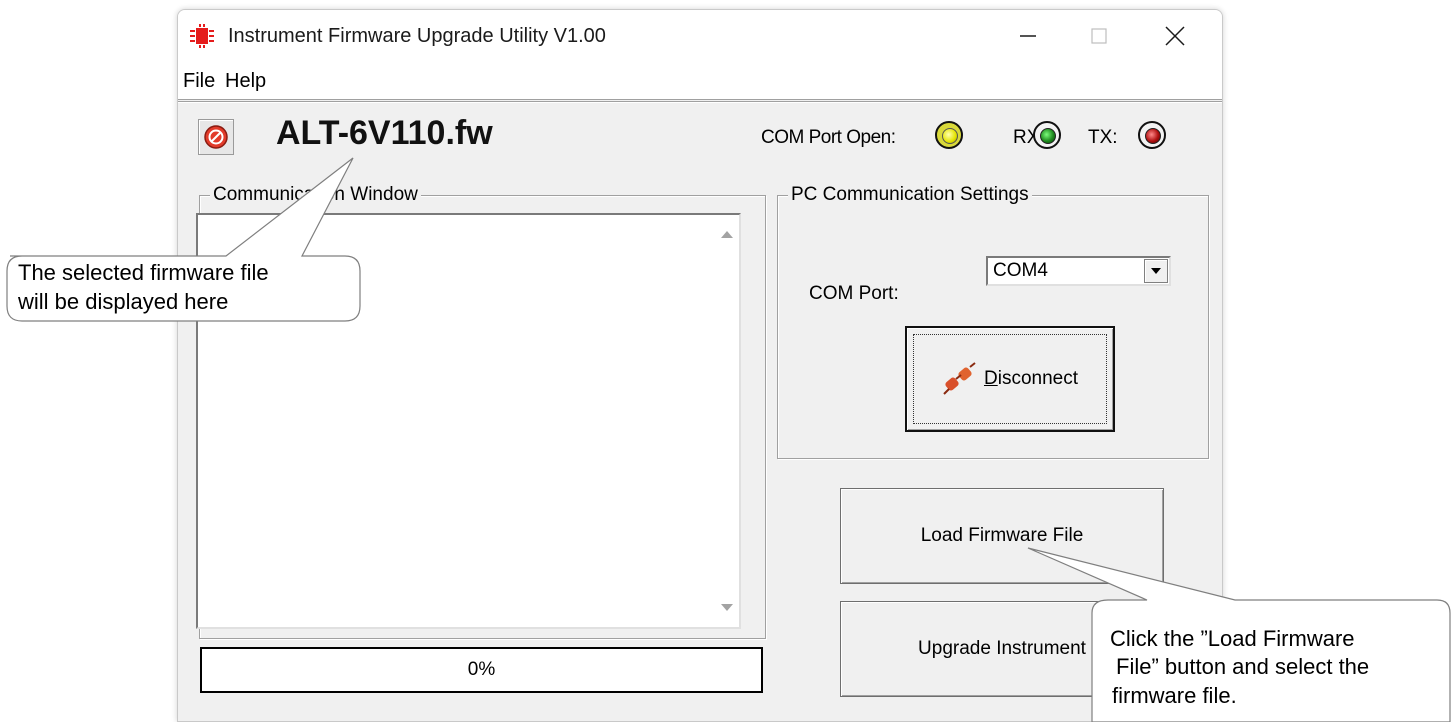 Image resolution: width=1453 pixels, height=722 pixels. I want to click on maximize-button, so click(1099, 36).